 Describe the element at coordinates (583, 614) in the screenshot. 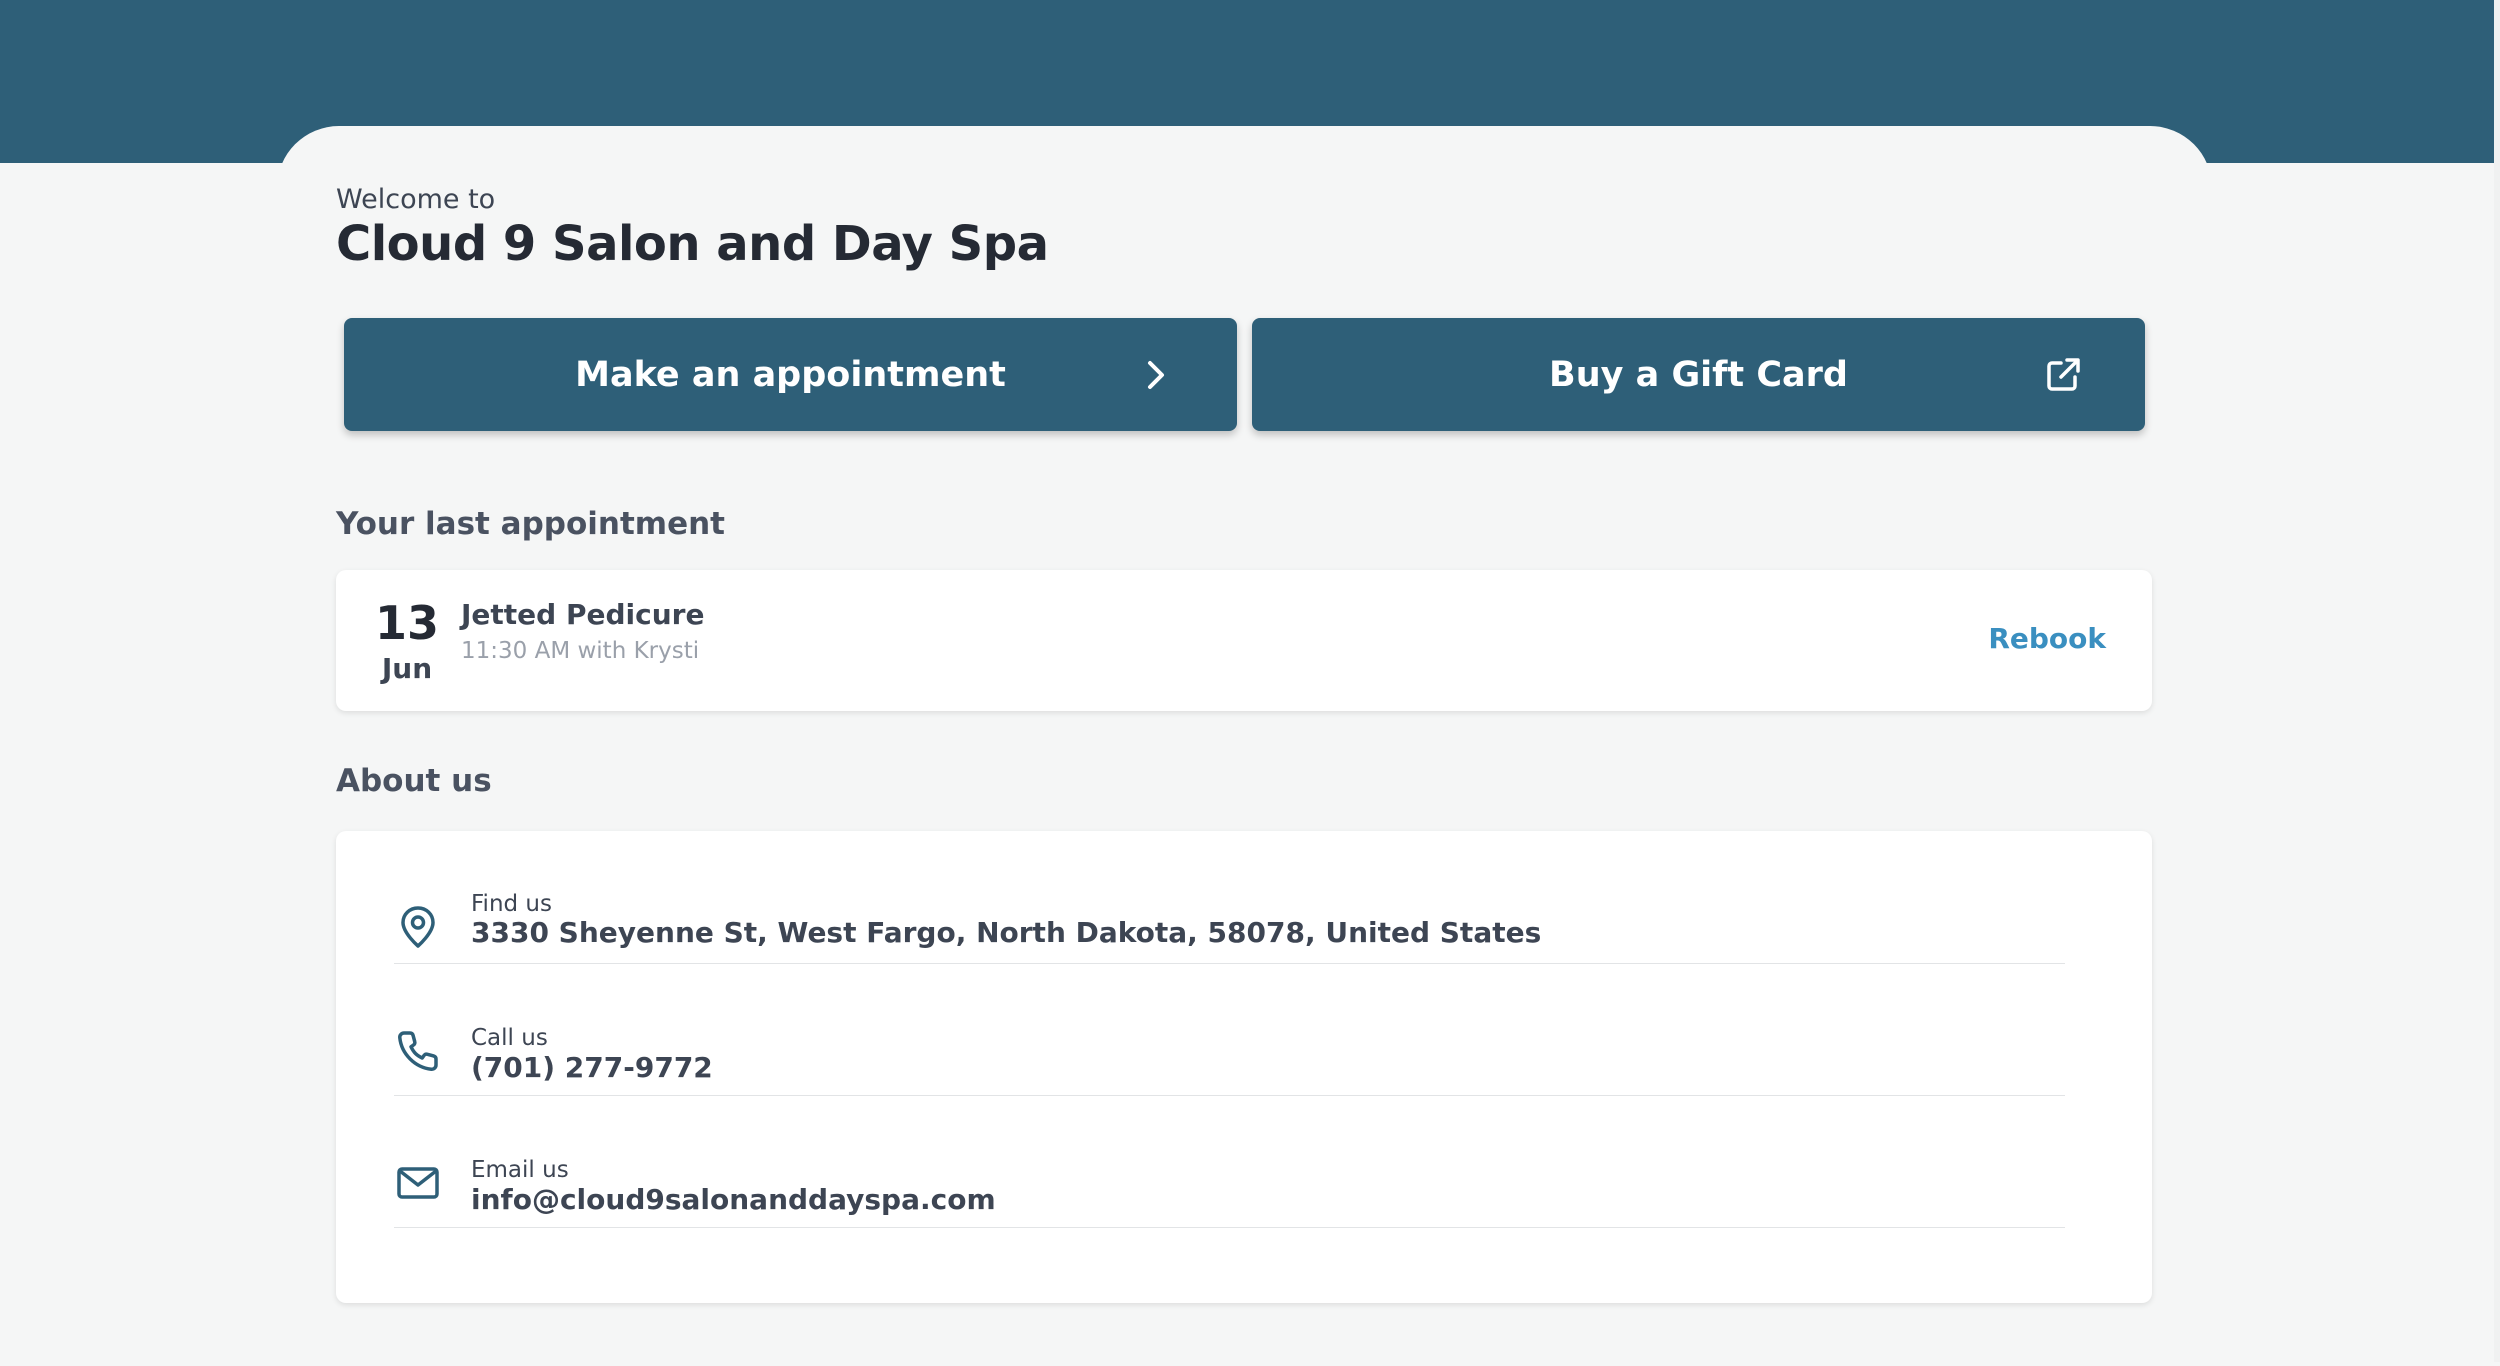

I see `appointment-service: Jetted Pedicure` at that location.